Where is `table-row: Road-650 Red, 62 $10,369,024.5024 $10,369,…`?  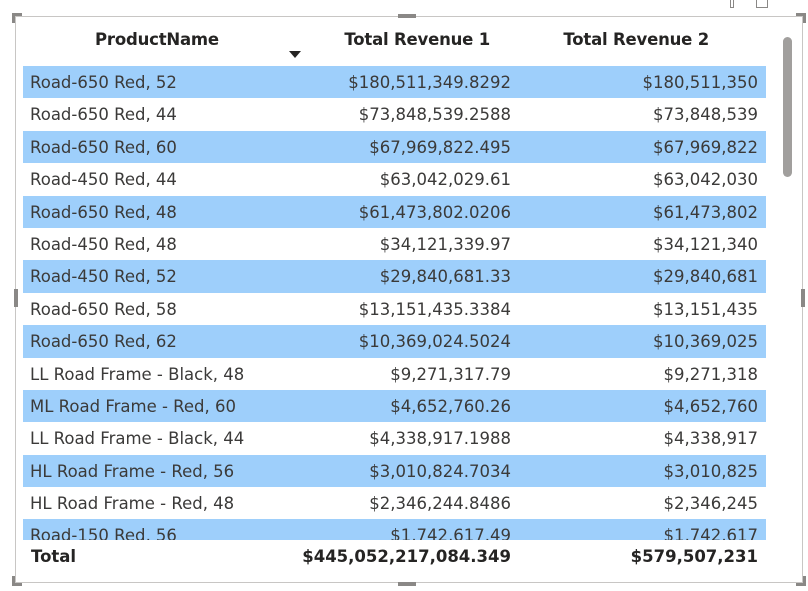
table-row: Road-650 Red, 62 $10,369,024.5024 $10,369,… is located at coordinates (394, 341).